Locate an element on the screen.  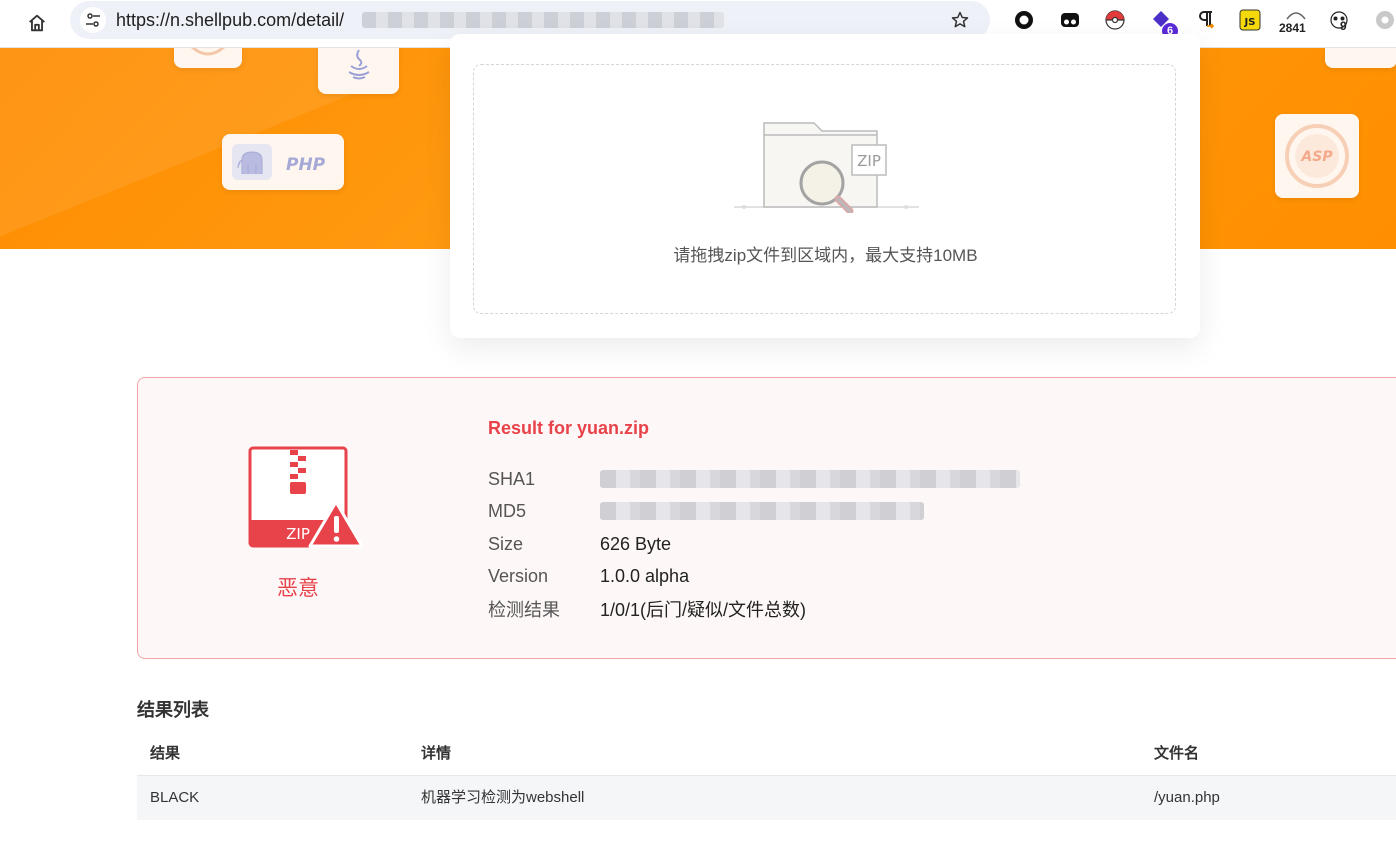
version-label: Version is located at coordinates (518, 575).